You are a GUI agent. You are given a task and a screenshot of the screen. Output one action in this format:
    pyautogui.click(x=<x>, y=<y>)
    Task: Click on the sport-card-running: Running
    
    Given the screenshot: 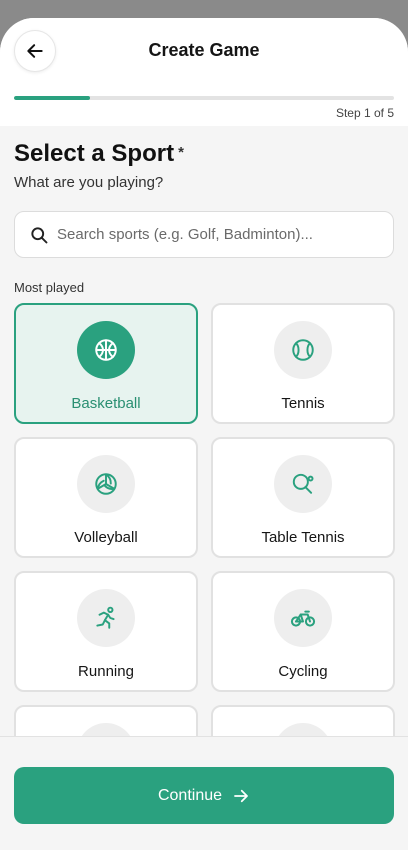 What is the action you would take?
    pyautogui.click(x=106, y=631)
    